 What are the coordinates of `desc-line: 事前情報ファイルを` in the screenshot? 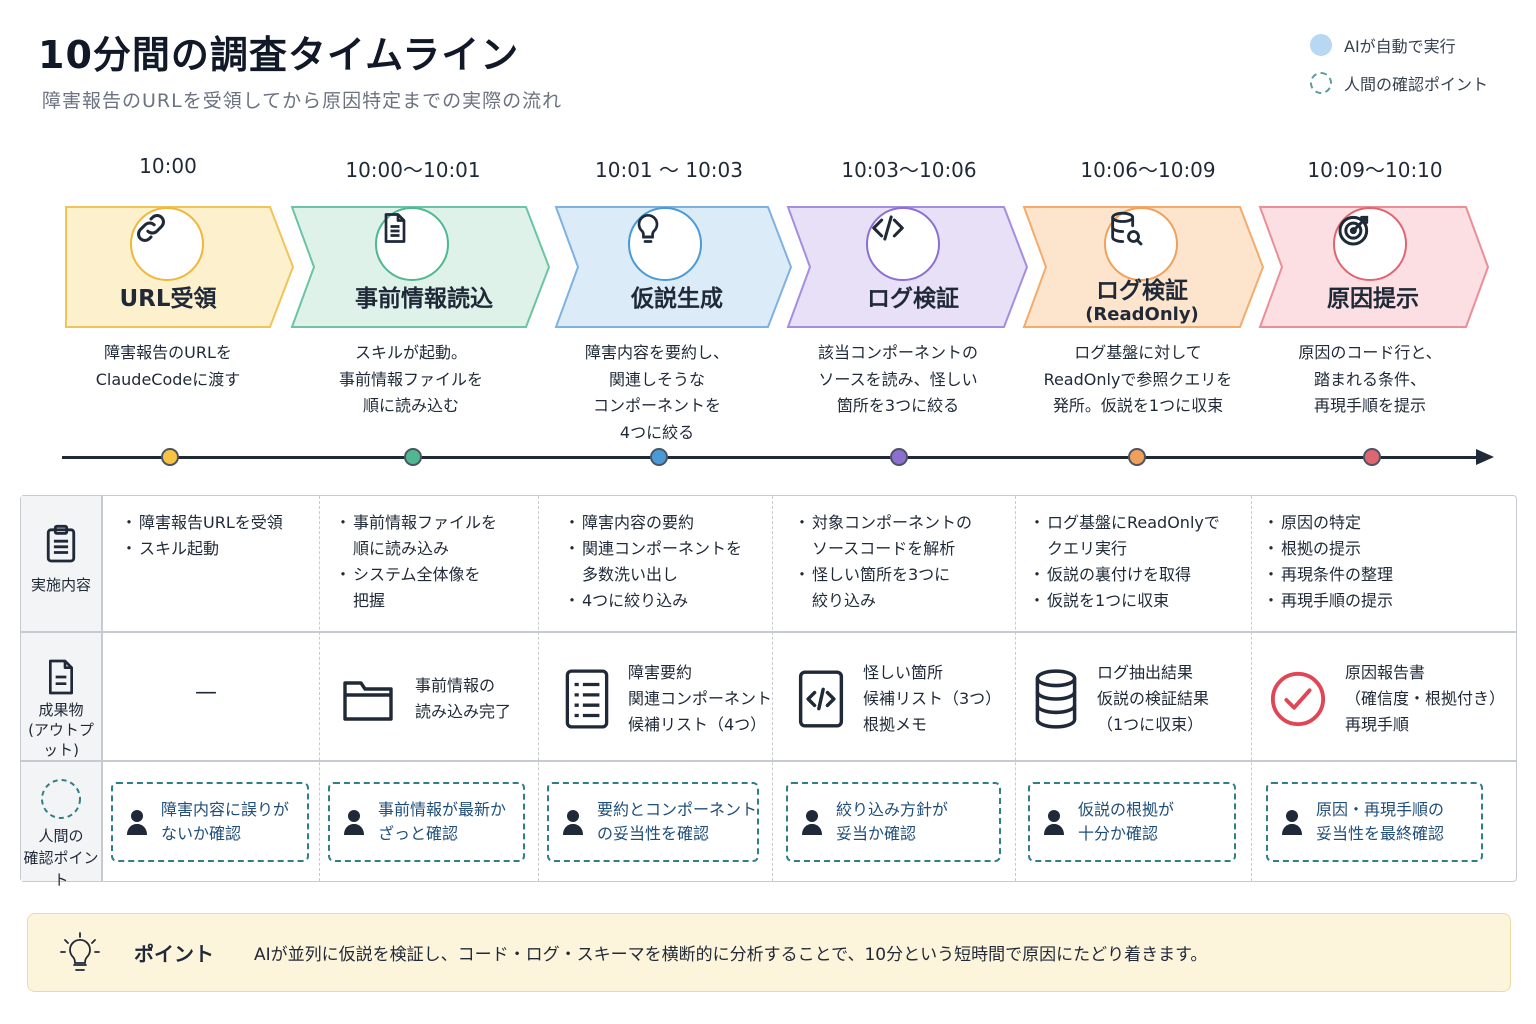 It's located at (410, 379).